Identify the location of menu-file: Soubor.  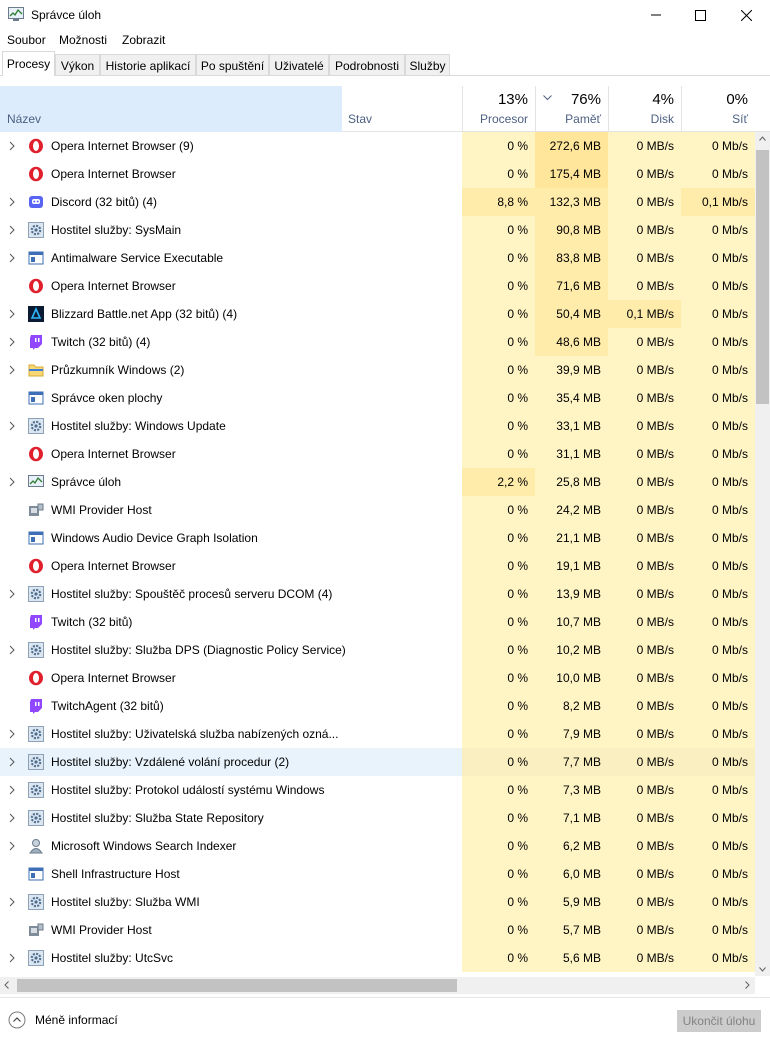
(26, 40).